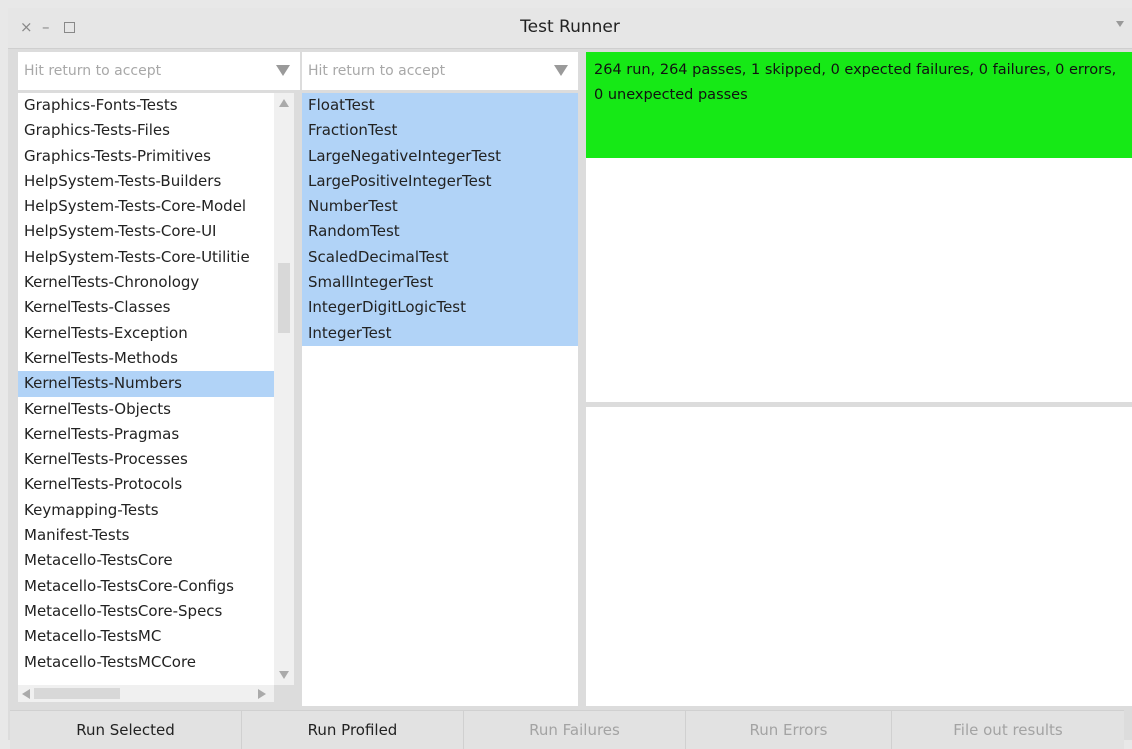  What do you see at coordinates (146, 409) in the screenshot?
I see `package-list-item: KernelTests-Objects` at bounding box center [146, 409].